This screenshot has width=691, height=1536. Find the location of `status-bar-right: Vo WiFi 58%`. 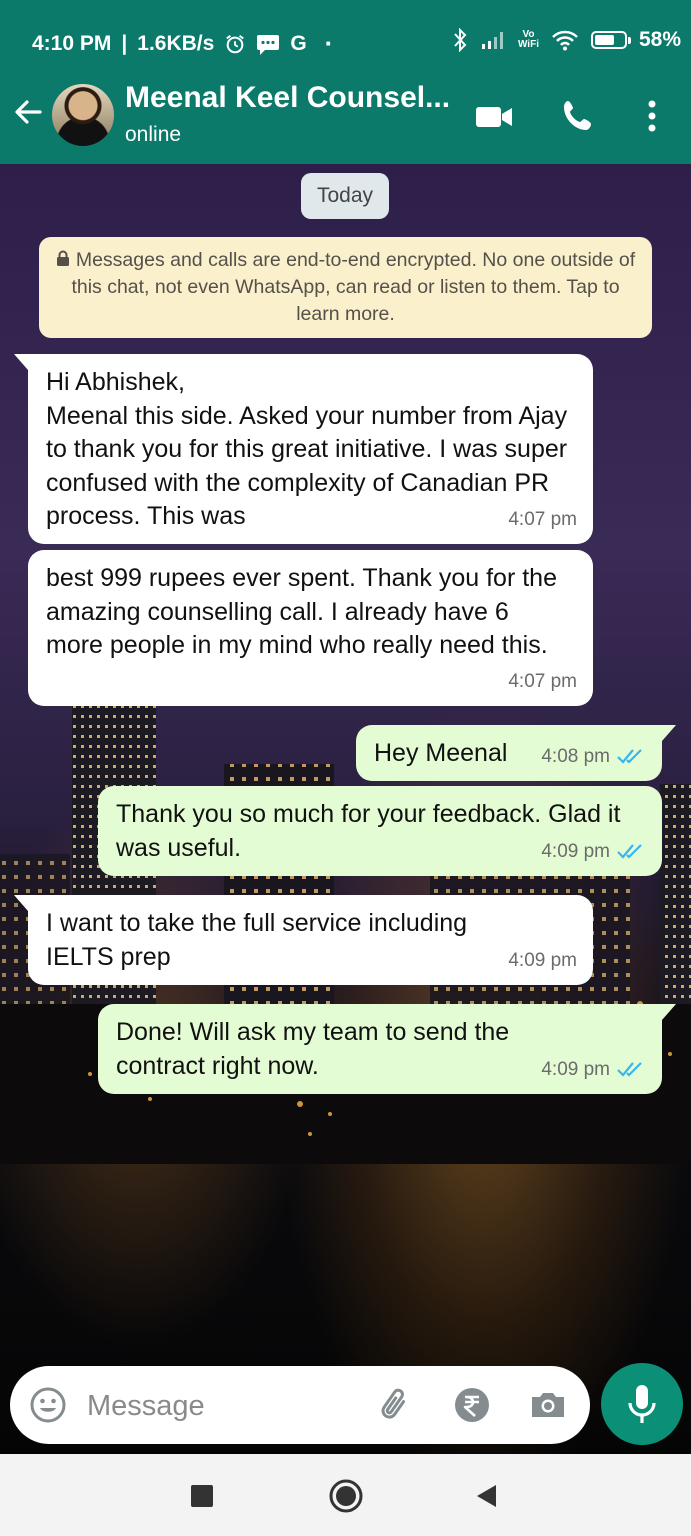

status-bar-right: Vo WiFi 58% is located at coordinates (566, 40).